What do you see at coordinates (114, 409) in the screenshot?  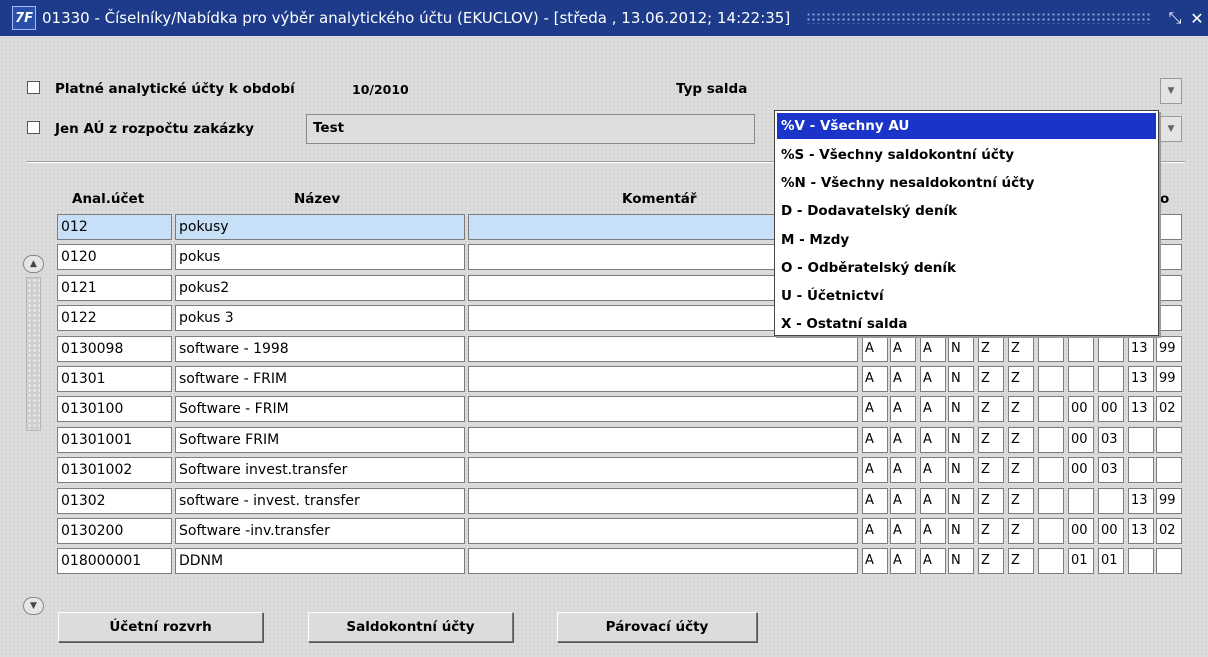 I see `anal-ucet-cell: 0130100` at bounding box center [114, 409].